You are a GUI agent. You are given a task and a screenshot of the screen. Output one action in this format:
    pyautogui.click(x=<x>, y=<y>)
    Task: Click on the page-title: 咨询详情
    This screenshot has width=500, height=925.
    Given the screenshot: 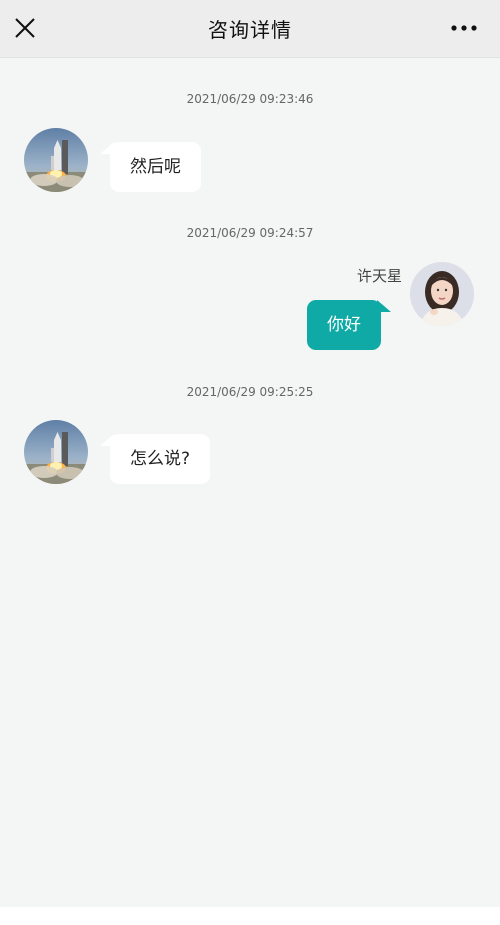 What is the action you would take?
    pyautogui.click(x=250, y=30)
    